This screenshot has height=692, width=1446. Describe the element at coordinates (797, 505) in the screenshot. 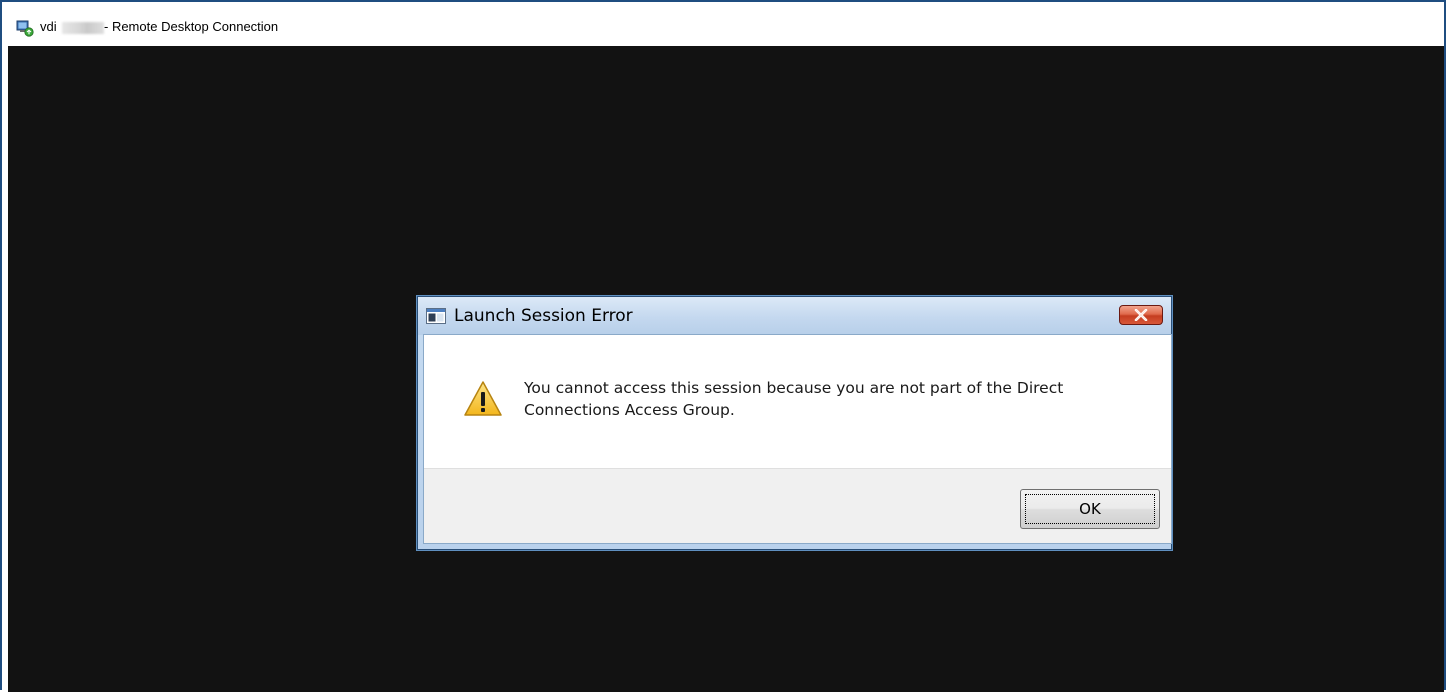

I see `dialog-button-bar: OK` at that location.